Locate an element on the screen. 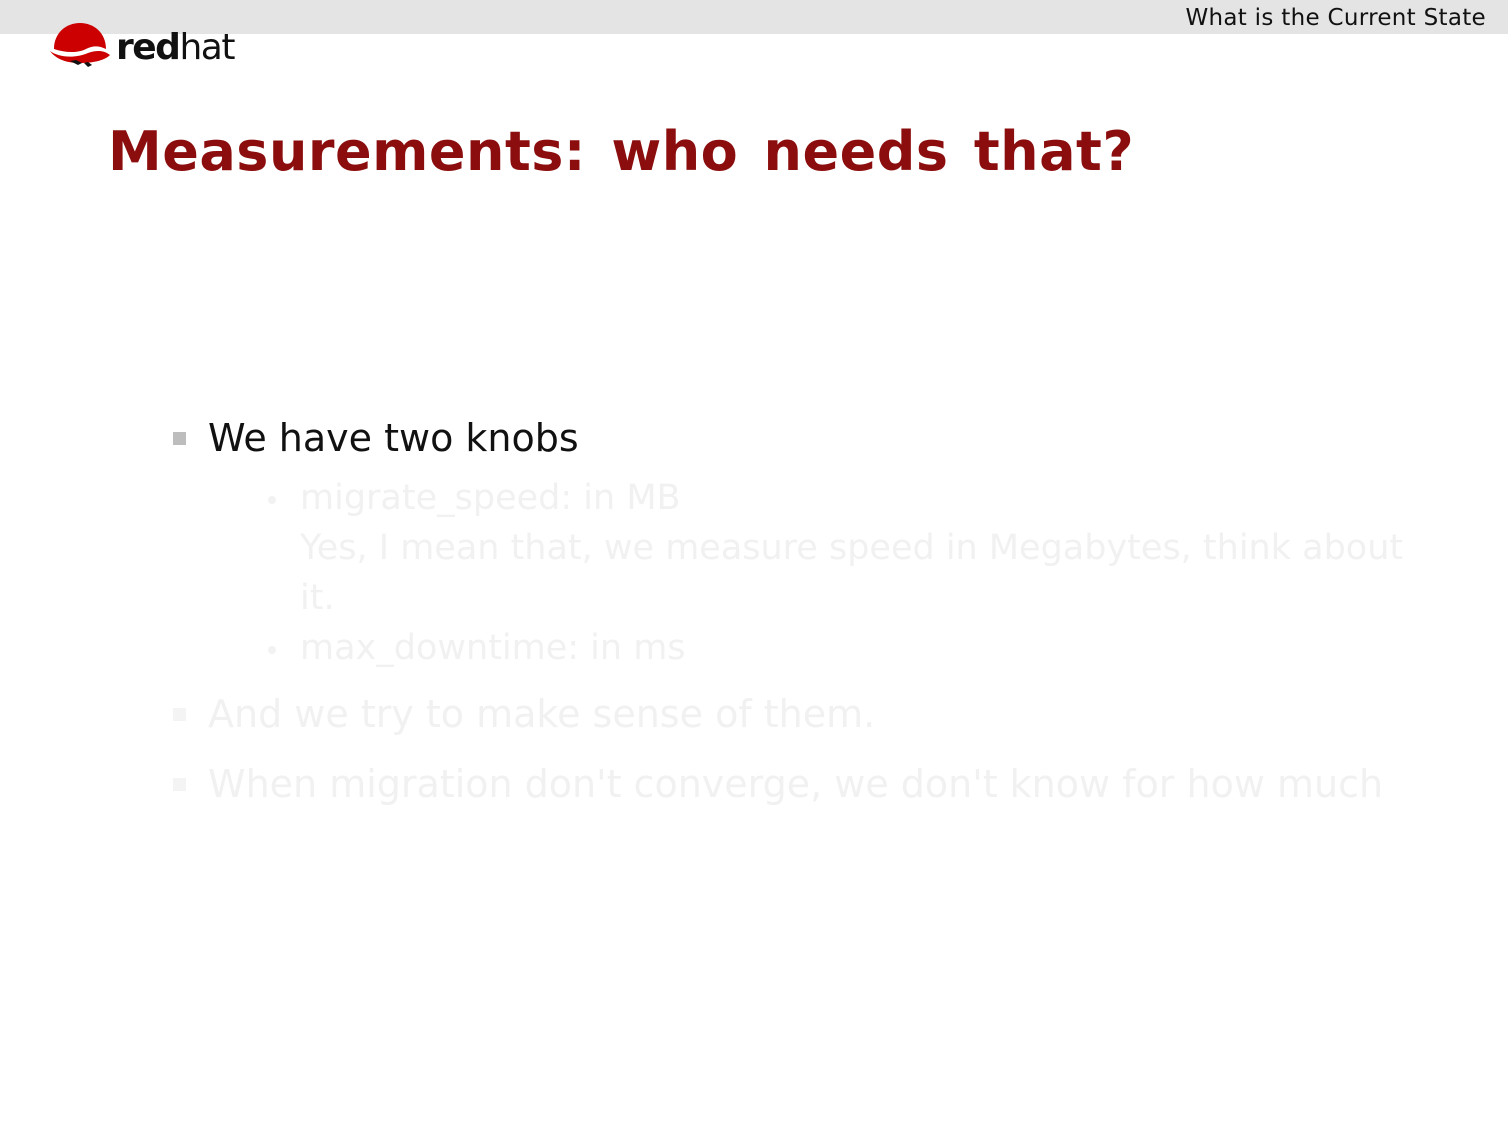 This screenshot has height=1131, width=1508. sub-bullet-item-continuation: it. is located at coordinates (317, 598).